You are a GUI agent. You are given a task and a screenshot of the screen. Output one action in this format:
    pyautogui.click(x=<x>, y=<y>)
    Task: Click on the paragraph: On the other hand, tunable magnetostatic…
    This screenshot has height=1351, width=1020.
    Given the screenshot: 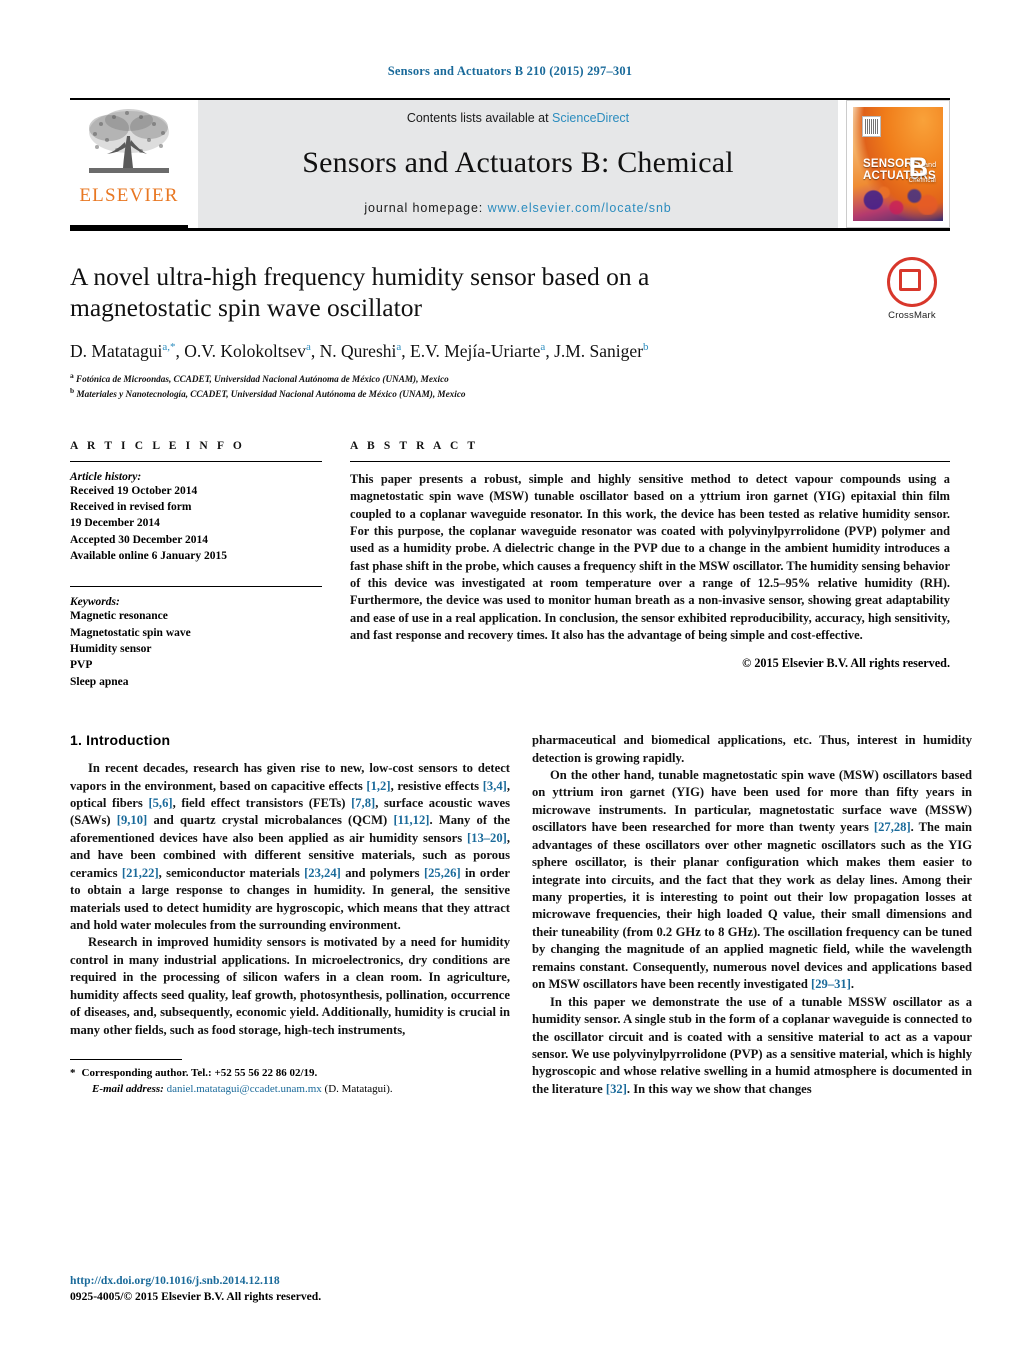 What is the action you would take?
    pyautogui.click(x=752, y=879)
    